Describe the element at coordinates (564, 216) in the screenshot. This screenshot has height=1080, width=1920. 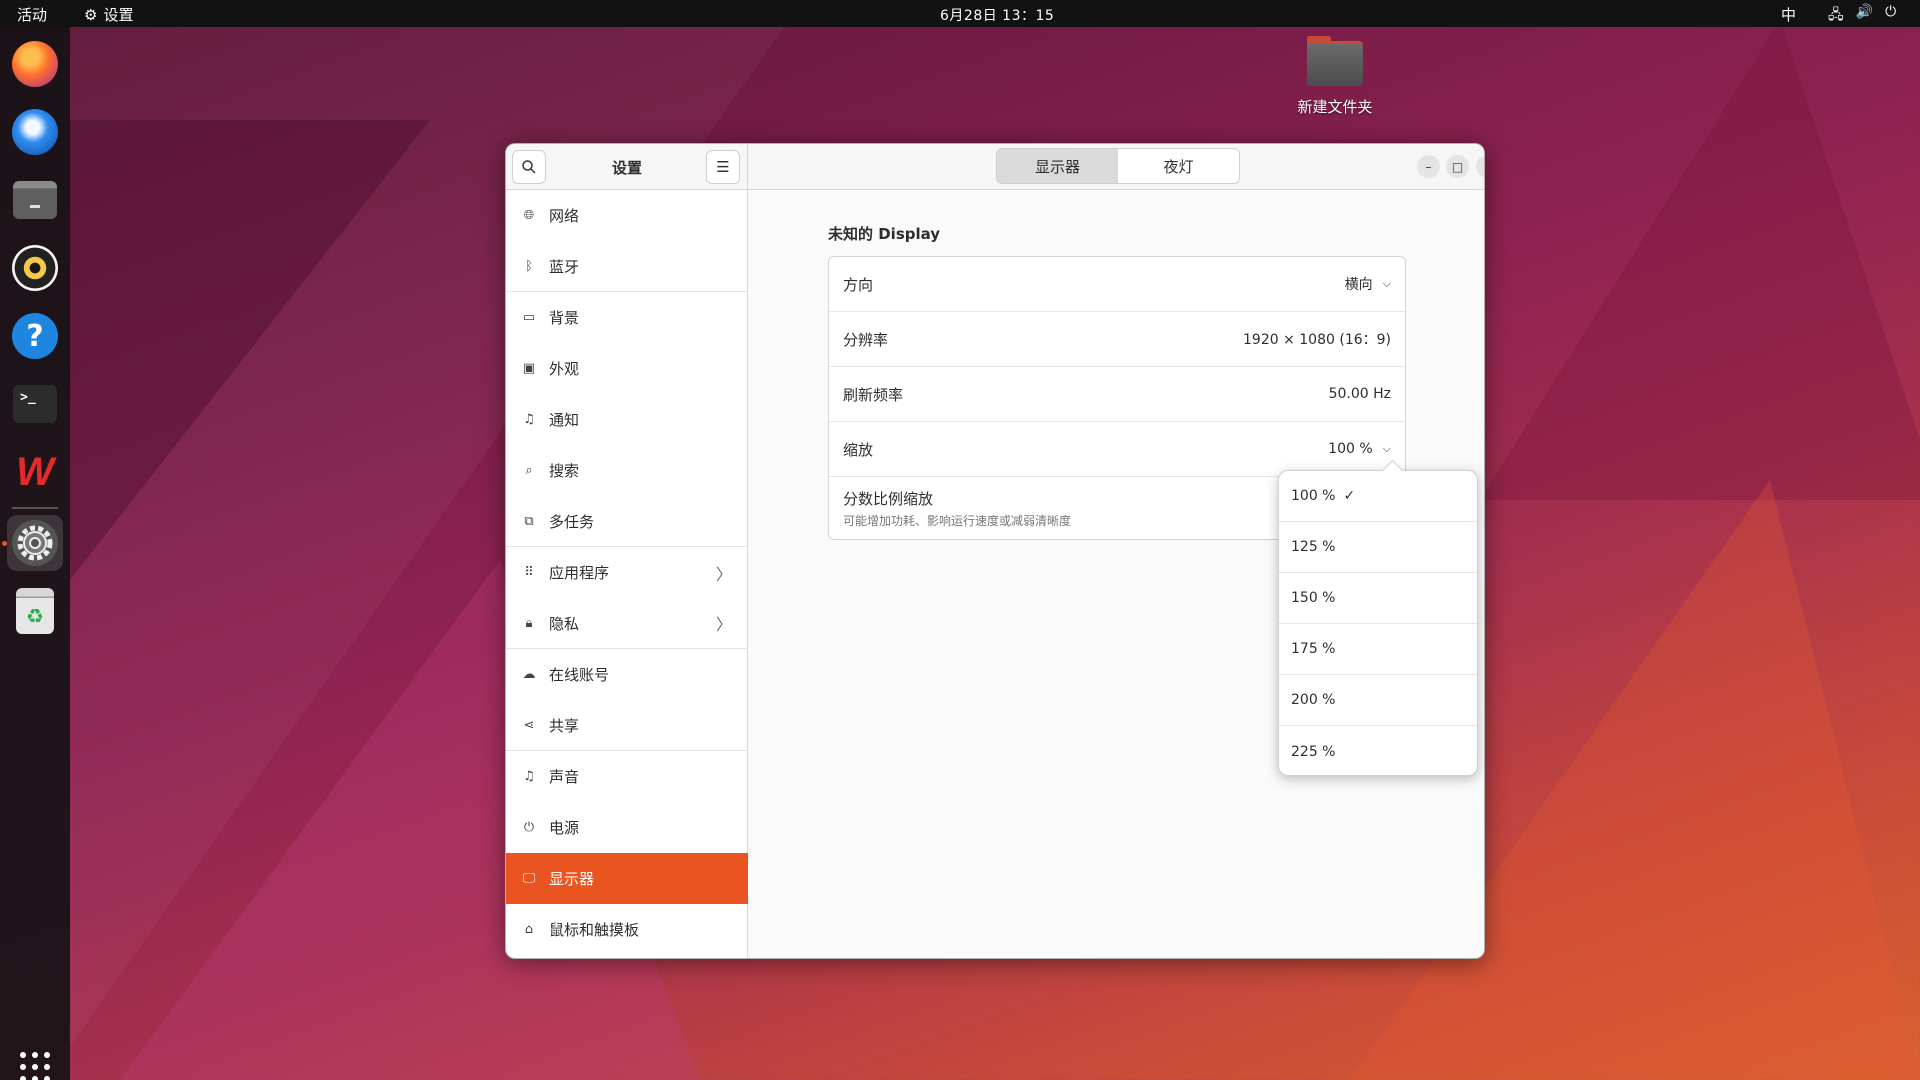
I see `sidebar-item-label: 网络` at that location.